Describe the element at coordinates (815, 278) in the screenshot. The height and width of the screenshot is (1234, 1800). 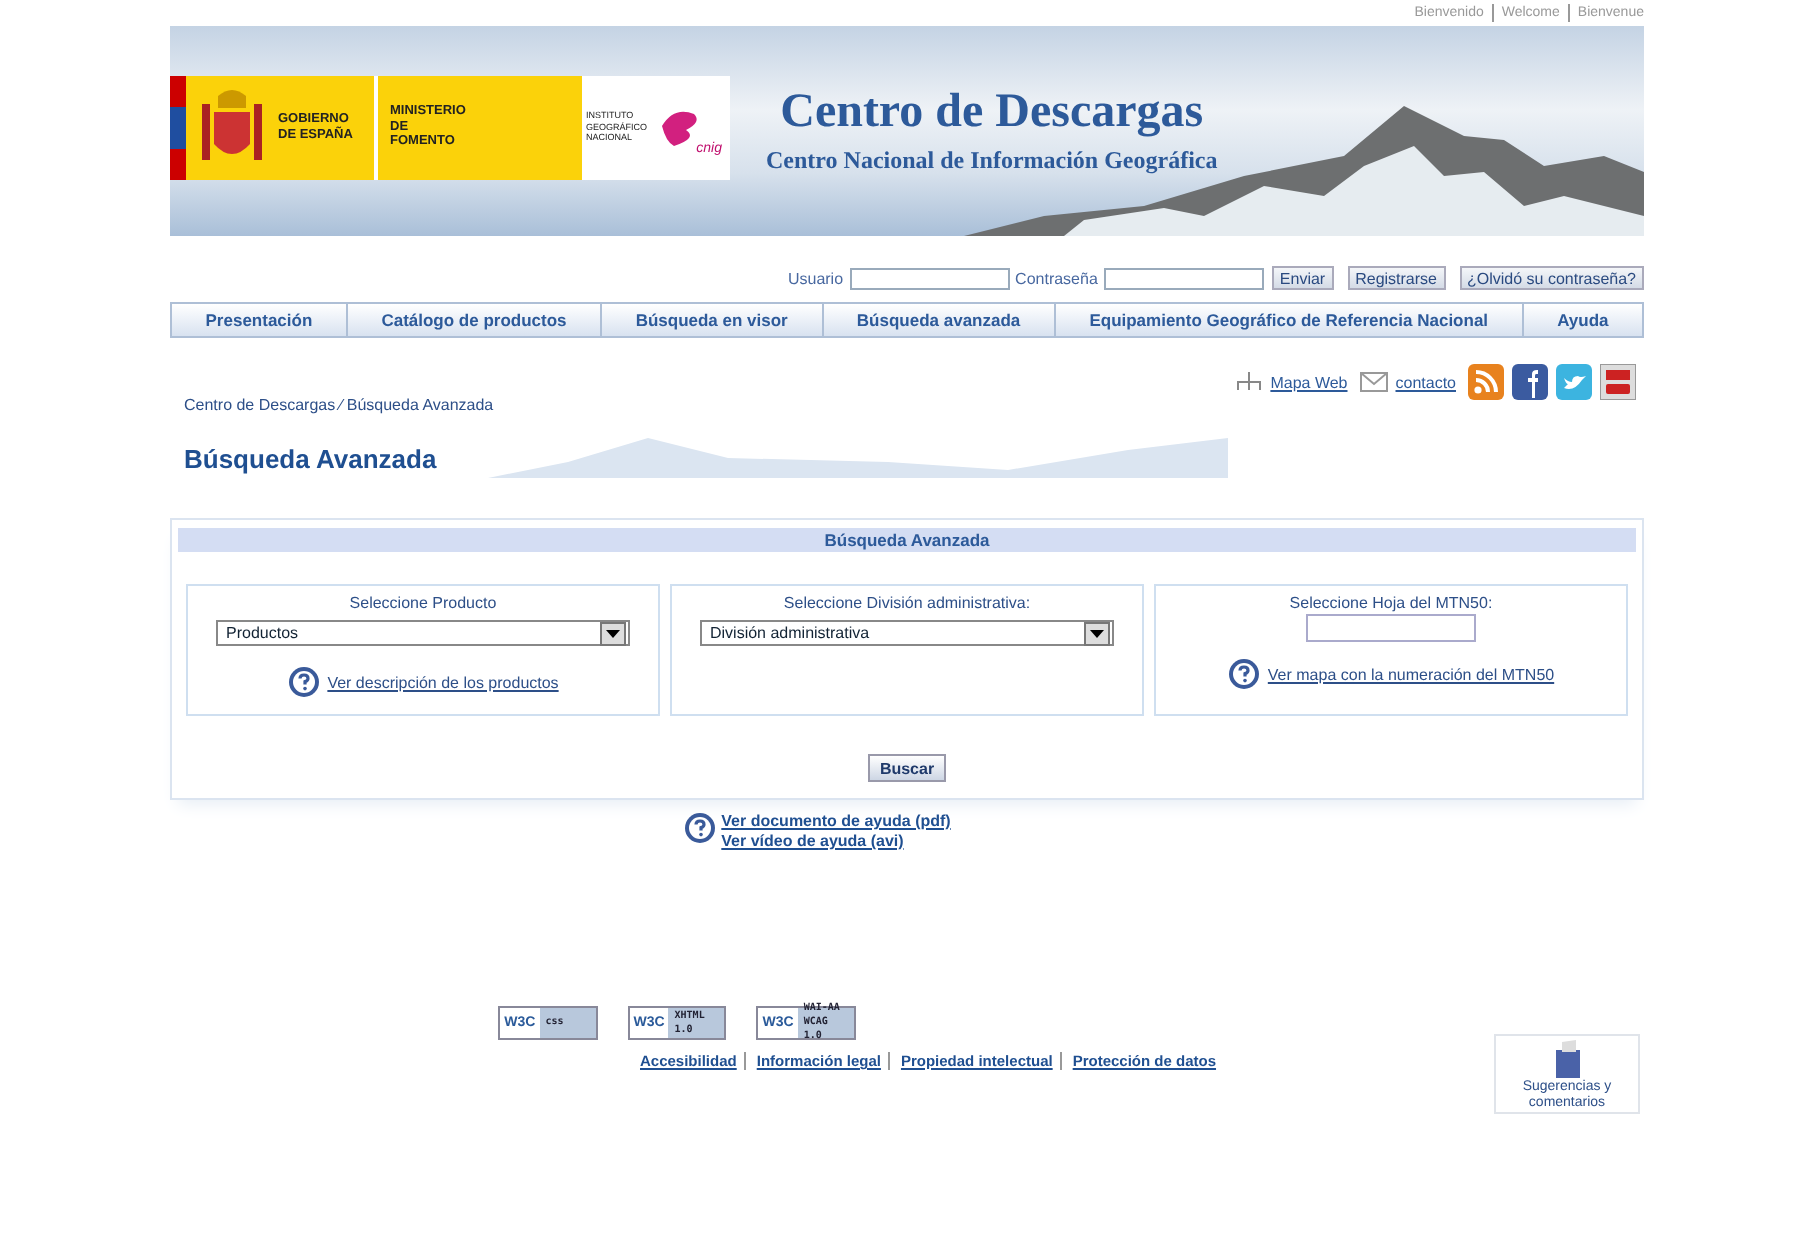
I see `username-label: Usuario` at that location.